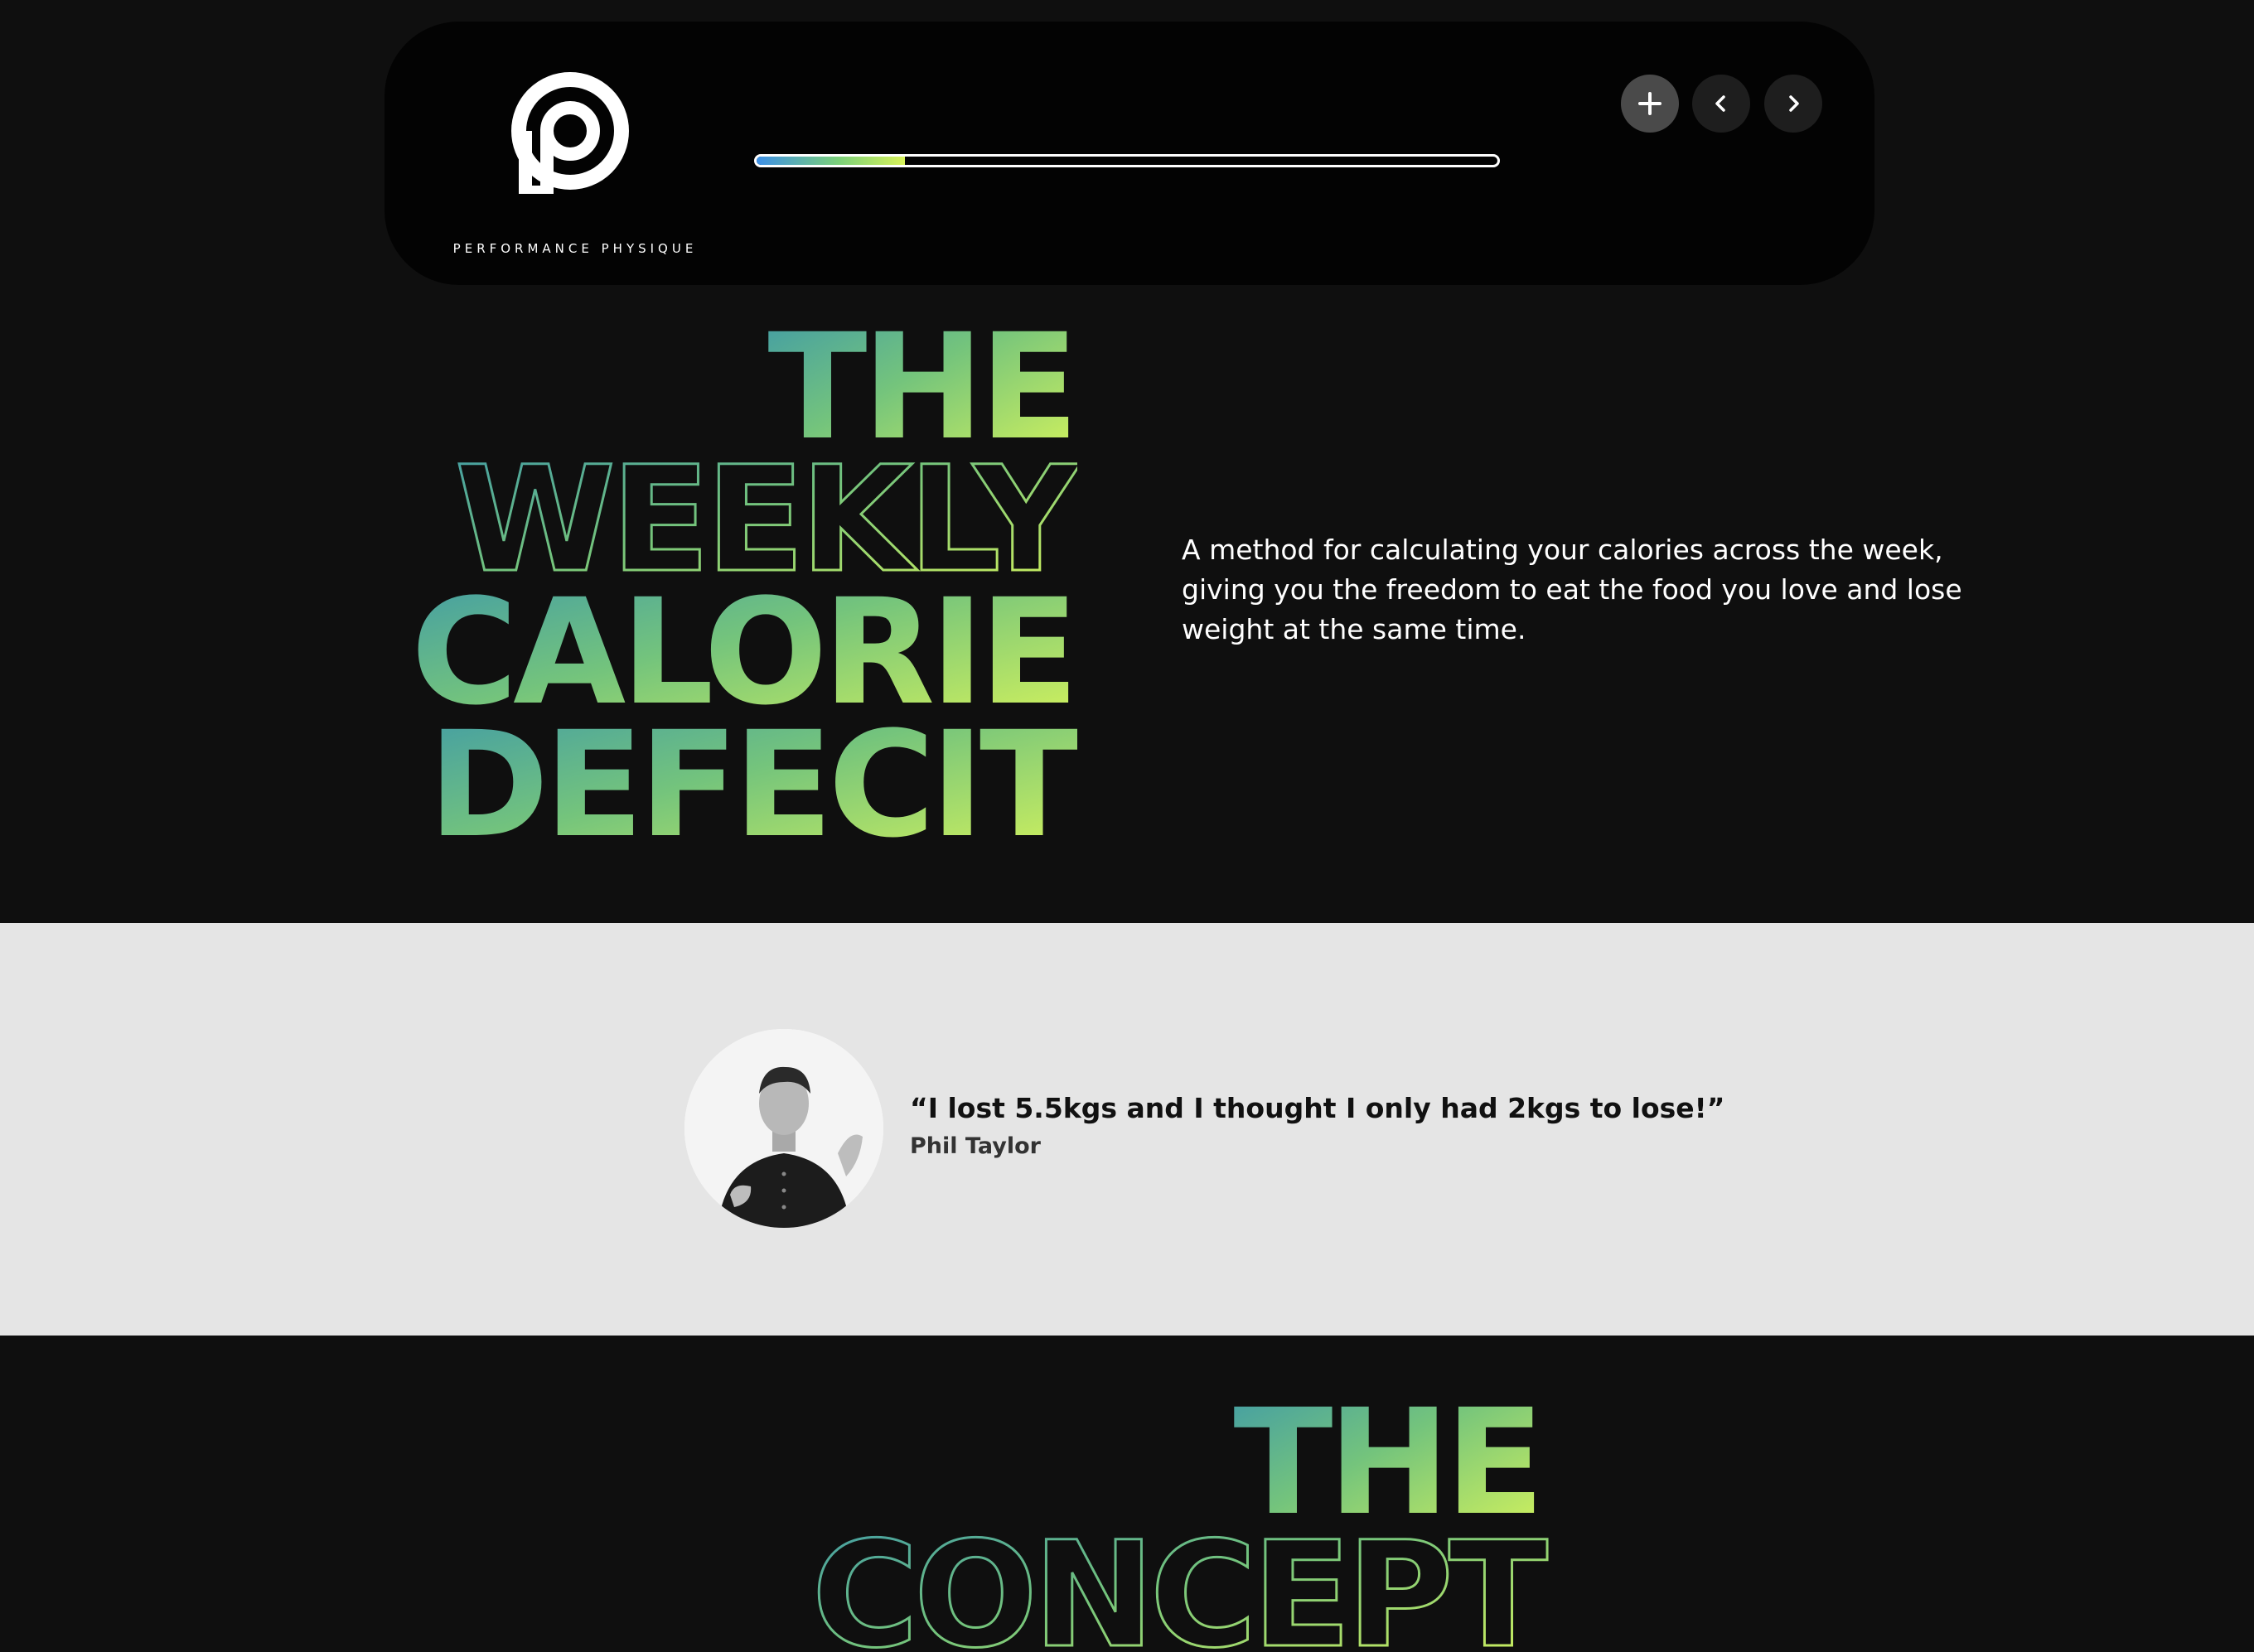 The image size is (2254, 1652). I want to click on chevron-left-icon, so click(1720, 104).